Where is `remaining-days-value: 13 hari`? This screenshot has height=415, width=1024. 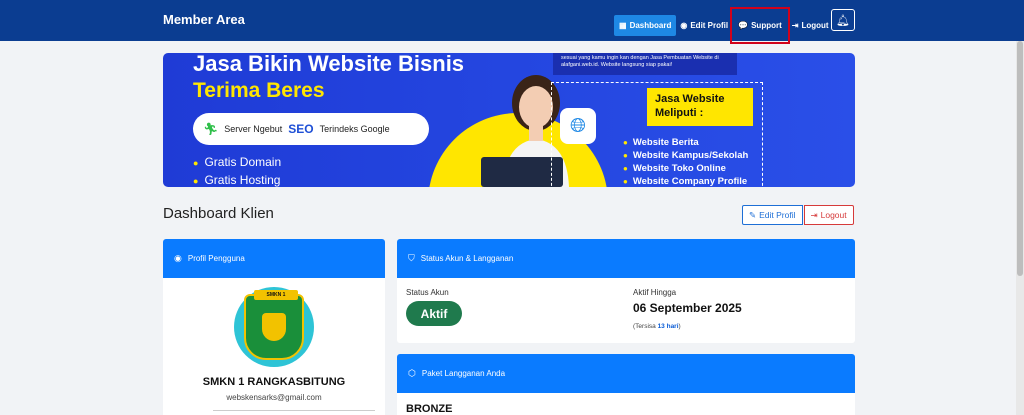 remaining-days-value: 13 hari is located at coordinates (668, 326).